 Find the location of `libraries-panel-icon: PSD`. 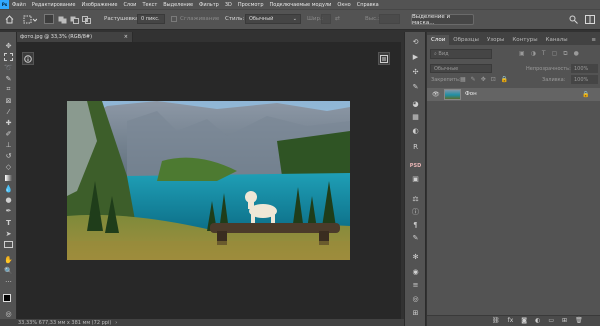

libraries-panel-icon: PSD is located at coordinates (415, 165).